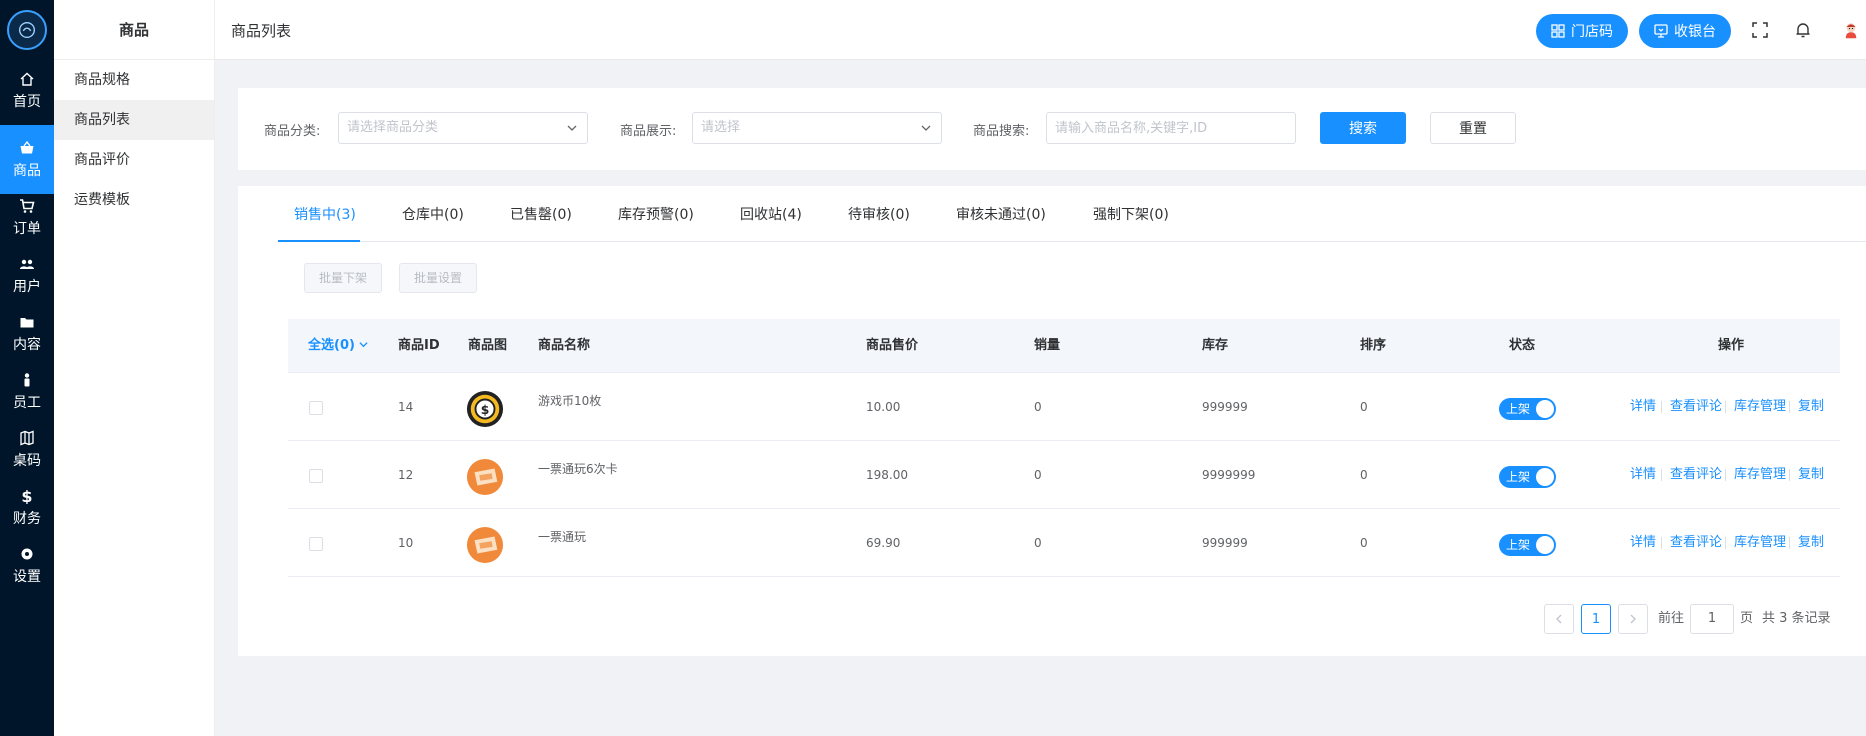 The image size is (1866, 736). I want to click on batch-offline-button: 批量下架, so click(343, 278).